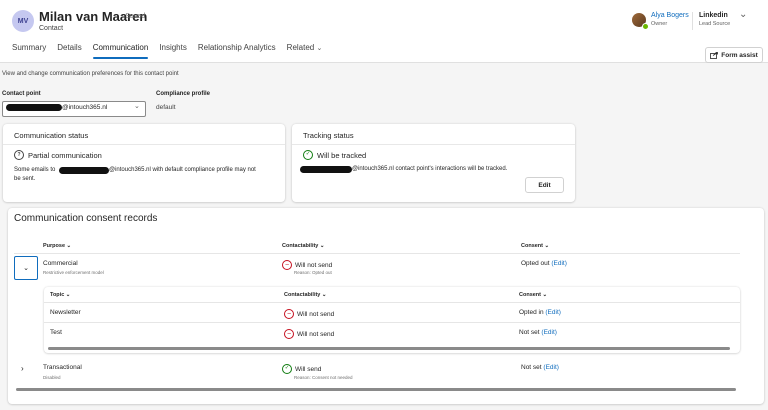 The width and height of the screenshot is (768, 410). Describe the element at coordinates (133, 16) in the screenshot. I see `saved-status: - Saved` at that location.